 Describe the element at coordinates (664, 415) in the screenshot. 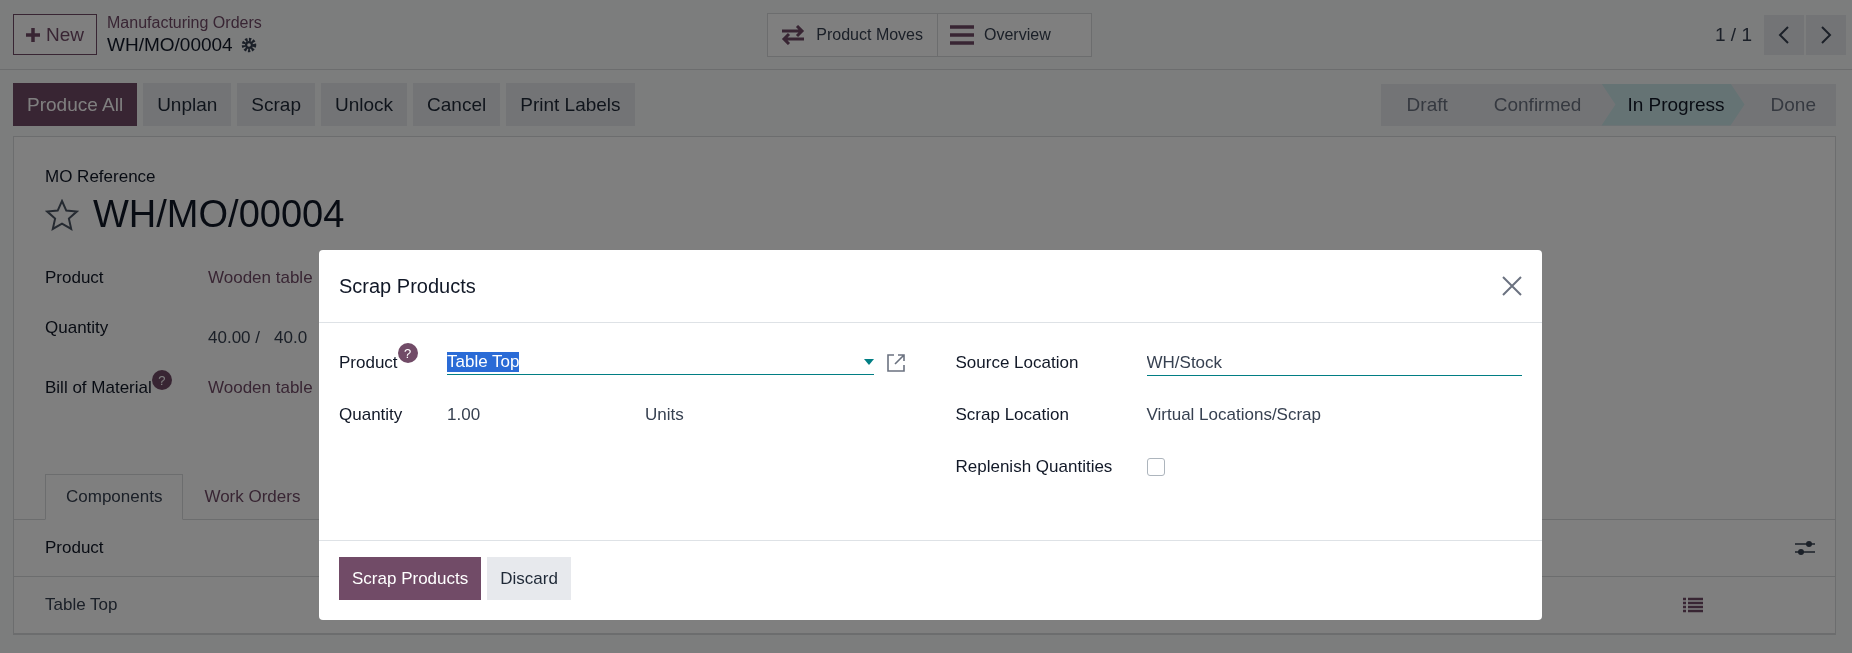

I see `unit-label: Units` at that location.